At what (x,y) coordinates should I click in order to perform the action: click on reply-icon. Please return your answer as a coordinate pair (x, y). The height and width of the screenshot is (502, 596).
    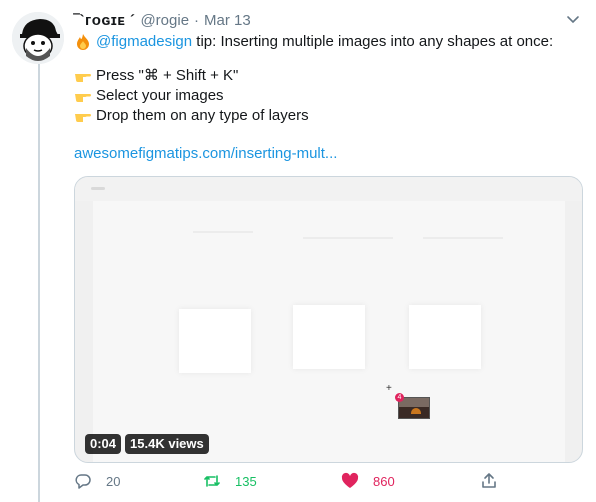
    Looking at the image, I should click on (83, 481).